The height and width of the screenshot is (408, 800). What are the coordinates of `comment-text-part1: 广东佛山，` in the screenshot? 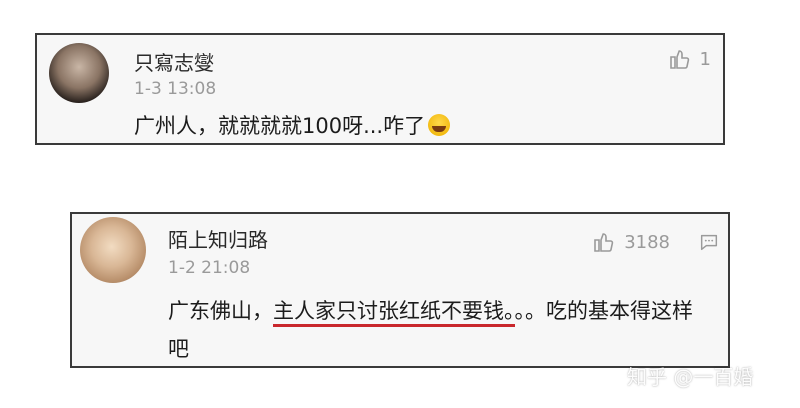 It's located at (220, 311).